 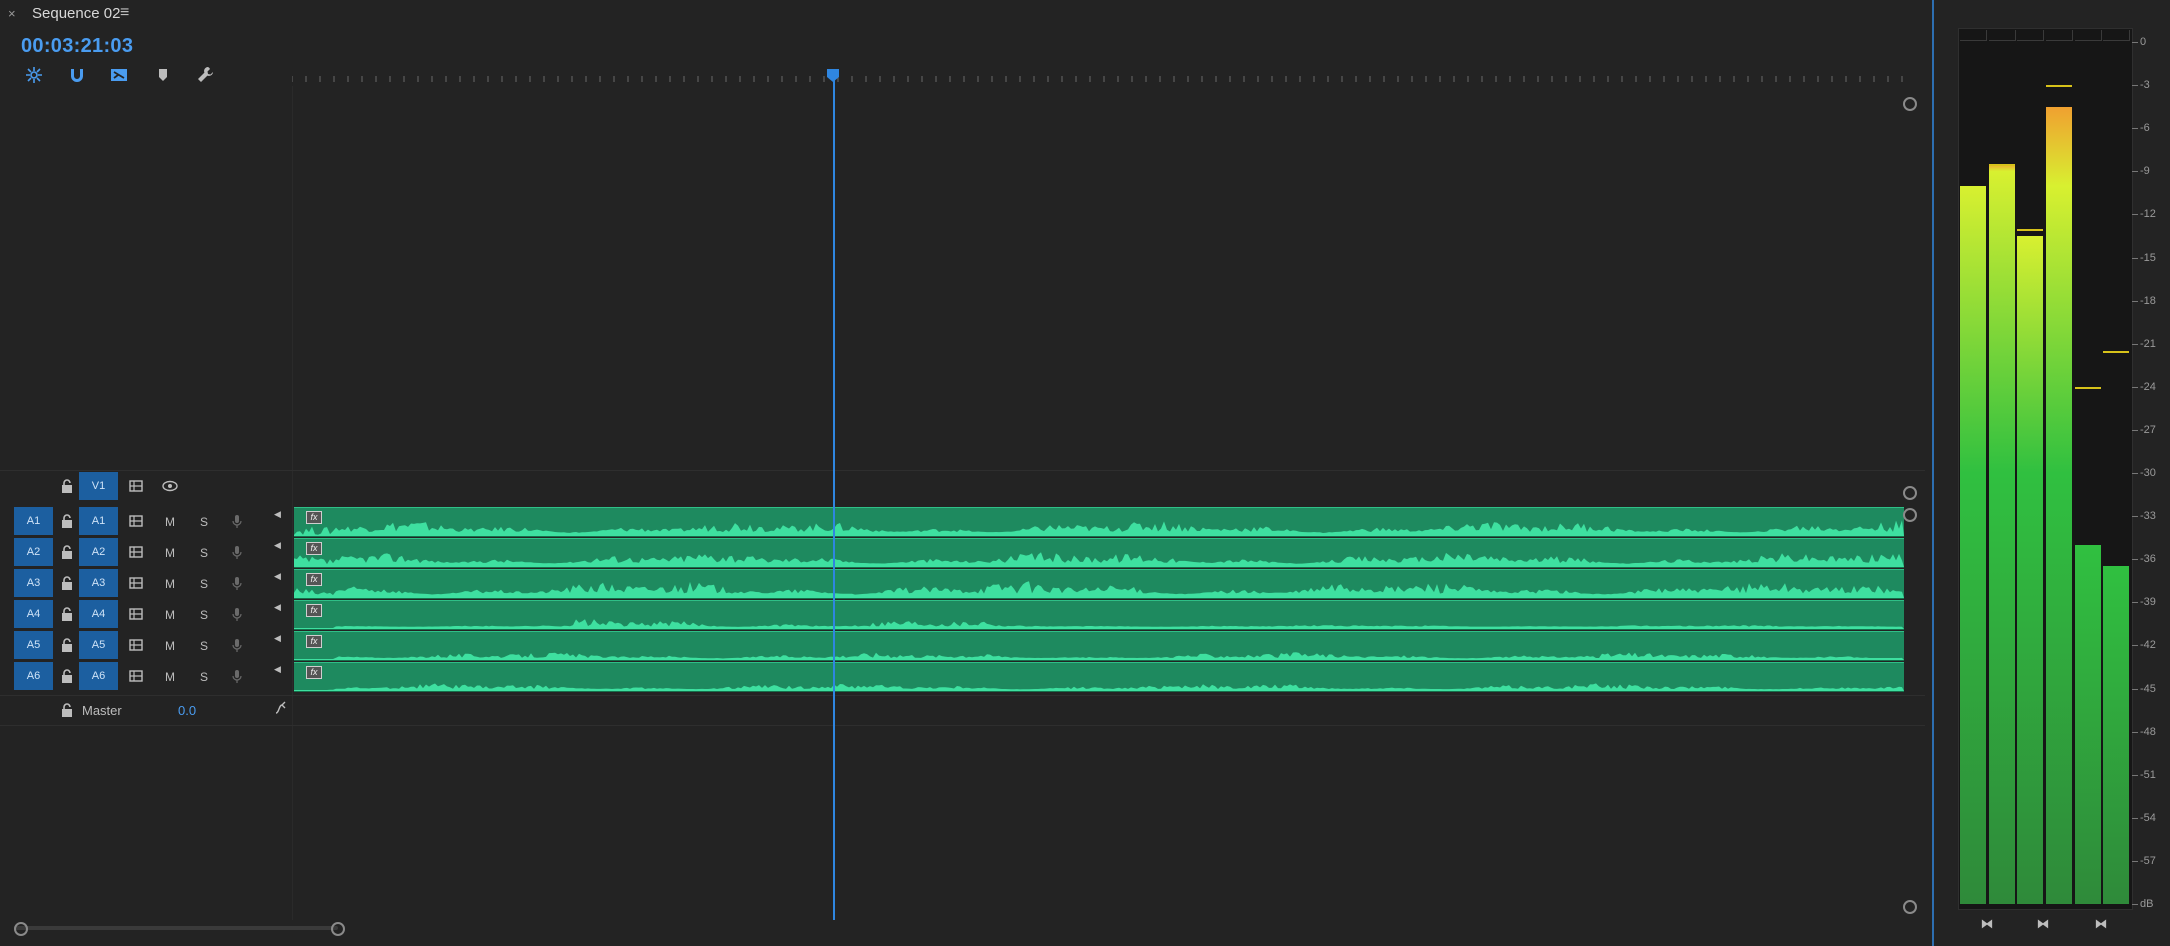 I want to click on track-target-a3: A3, so click(x=98, y=583).